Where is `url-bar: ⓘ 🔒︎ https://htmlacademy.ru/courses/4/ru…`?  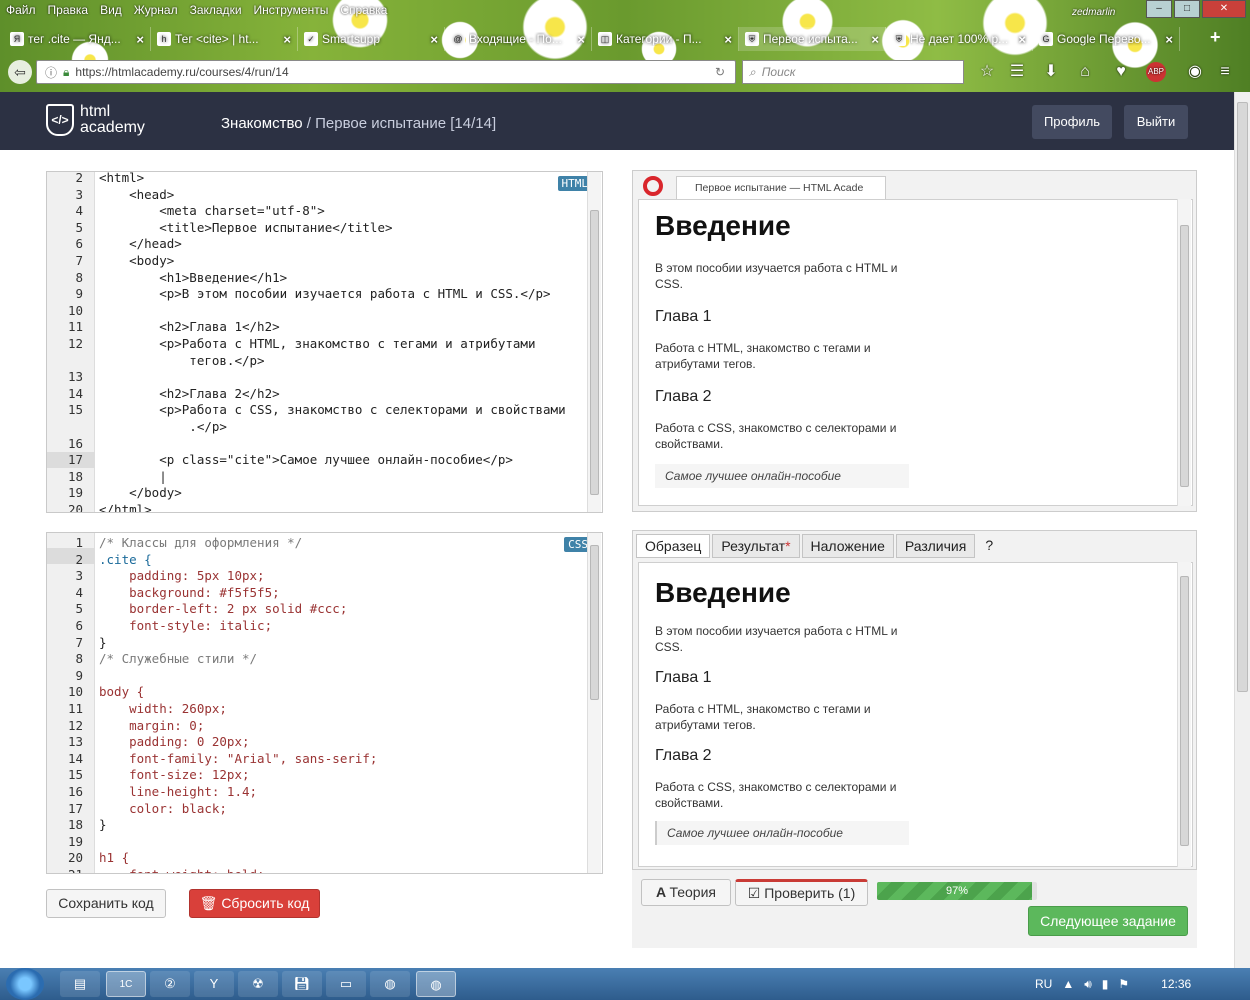 url-bar: ⓘ 🔒︎ https://htmlacademy.ru/courses/4/ru… is located at coordinates (386, 72).